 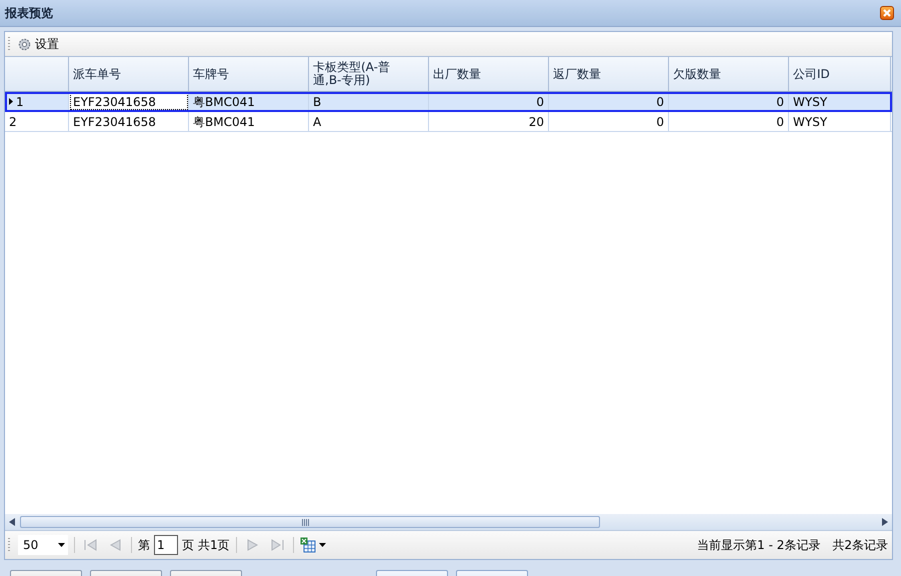 I want to click on column-header: 公司ID, so click(x=840, y=74).